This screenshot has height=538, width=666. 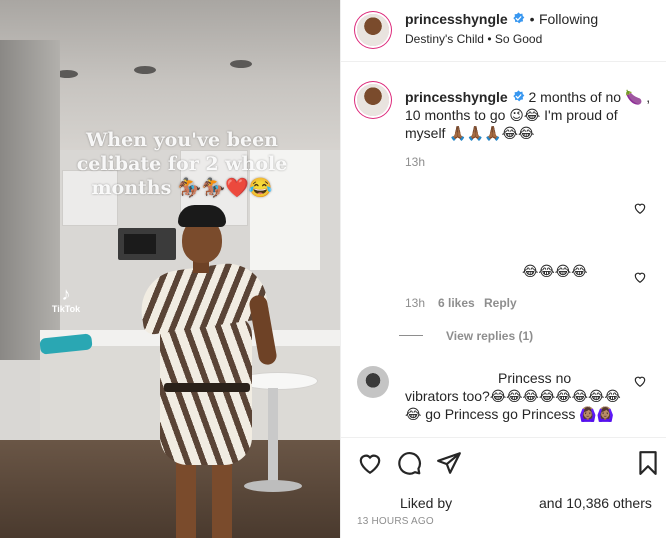 I want to click on post-actions-bar: Liked by and 10,386 others 13 HOURS AGO, so click(x=503, y=487).